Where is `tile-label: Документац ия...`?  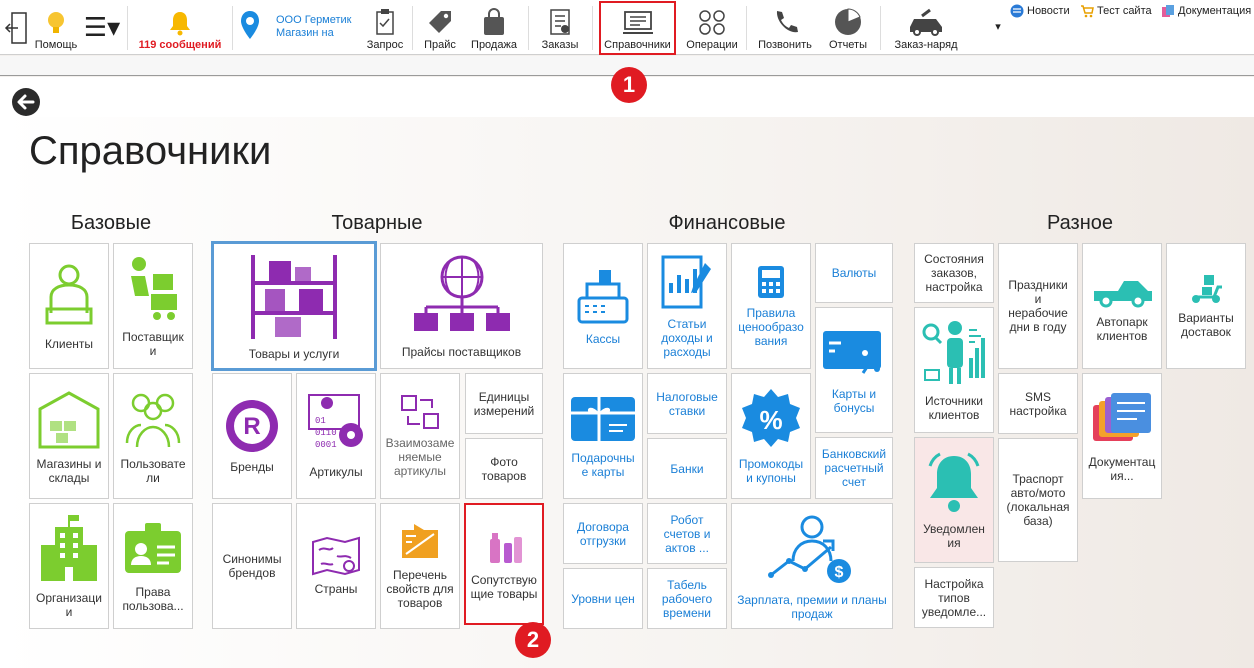 tile-label: Документац ия... is located at coordinates (1122, 469).